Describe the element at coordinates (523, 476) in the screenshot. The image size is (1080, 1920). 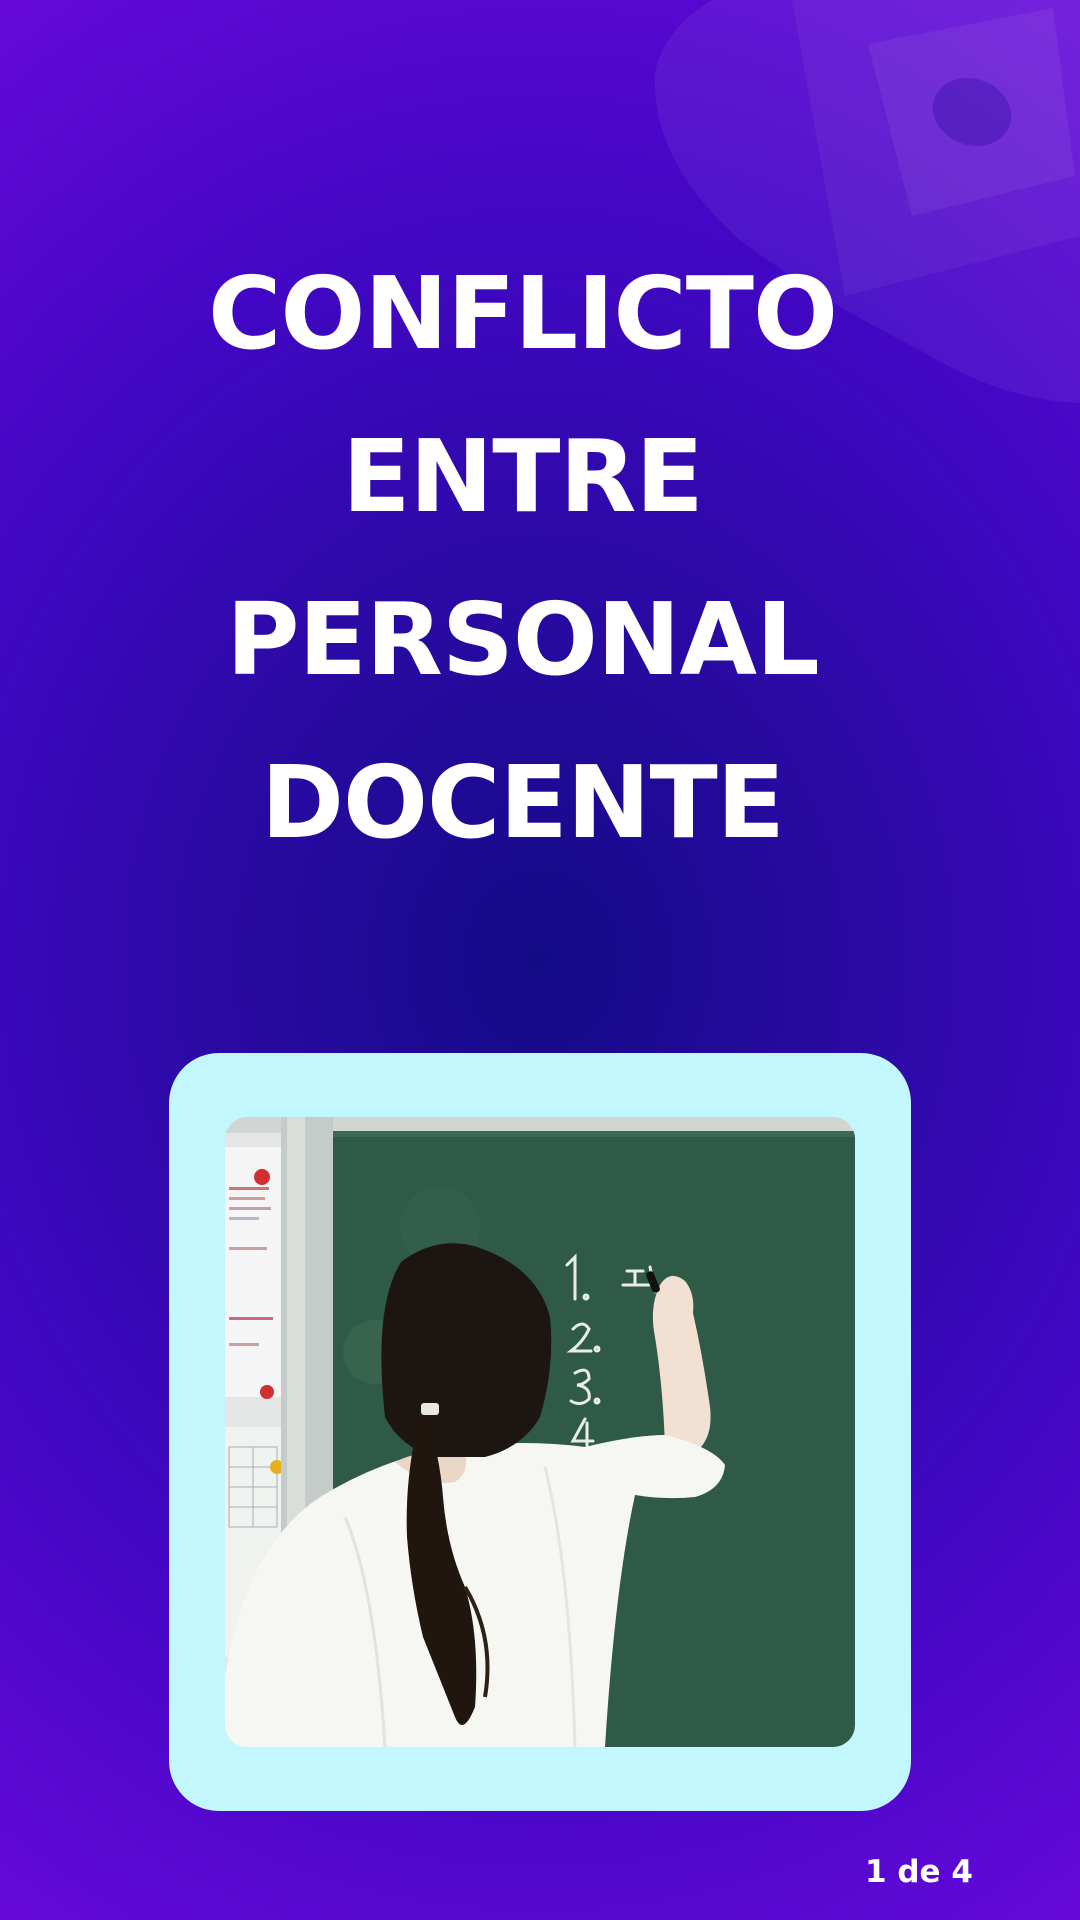
I see `title-line-2: ENTRE` at that location.